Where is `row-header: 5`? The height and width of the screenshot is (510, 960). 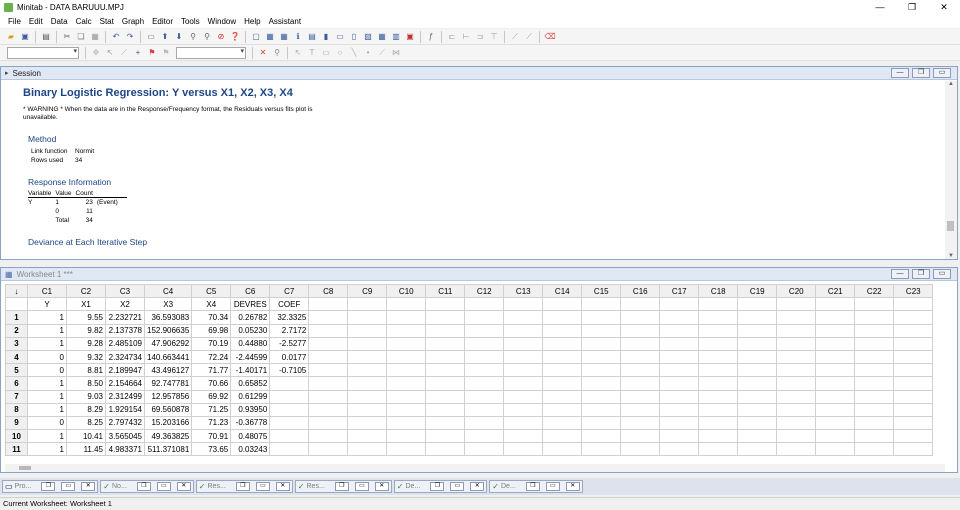
row-header: 5 is located at coordinates (16, 370).